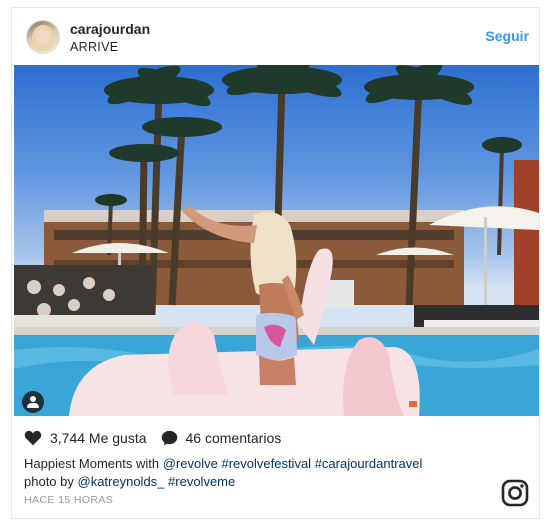 The width and height of the screenshot is (550, 527). What do you see at coordinates (275, 36) in the screenshot?
I see `post-header: carajourdan ARRIVE Seguir` at bounding box center [275, 36].